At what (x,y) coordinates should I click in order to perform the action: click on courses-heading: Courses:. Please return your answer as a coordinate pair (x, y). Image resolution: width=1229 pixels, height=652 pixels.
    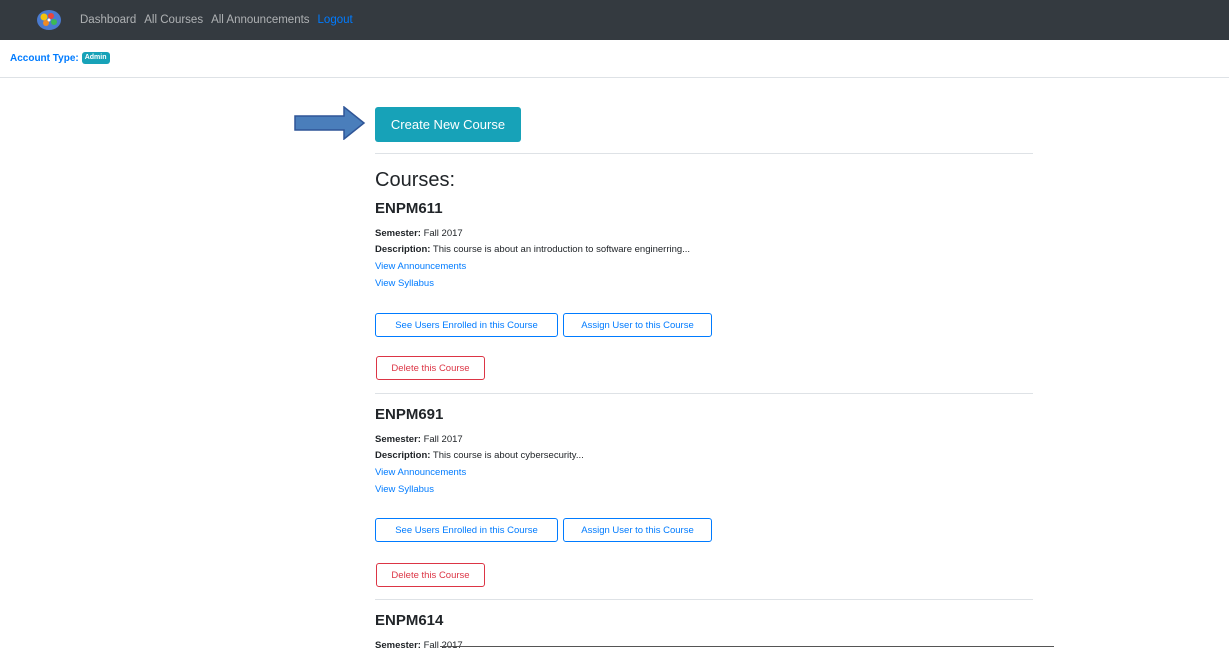
    Looking at the image, I should click on (415, 180).